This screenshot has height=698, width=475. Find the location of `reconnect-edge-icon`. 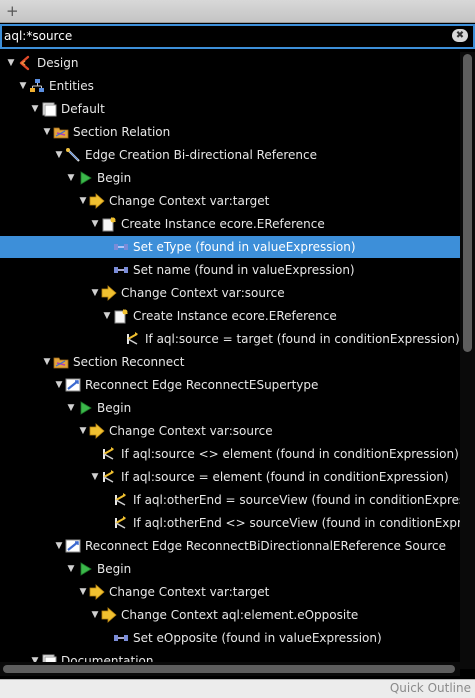

reconnect-edge-icon is located at coordinates (73, 385).